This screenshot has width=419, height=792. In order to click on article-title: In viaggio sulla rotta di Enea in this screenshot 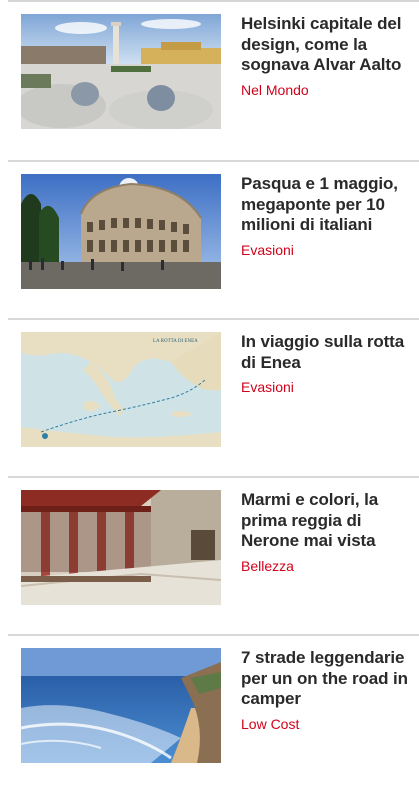, I will do `click(326, 352)`.